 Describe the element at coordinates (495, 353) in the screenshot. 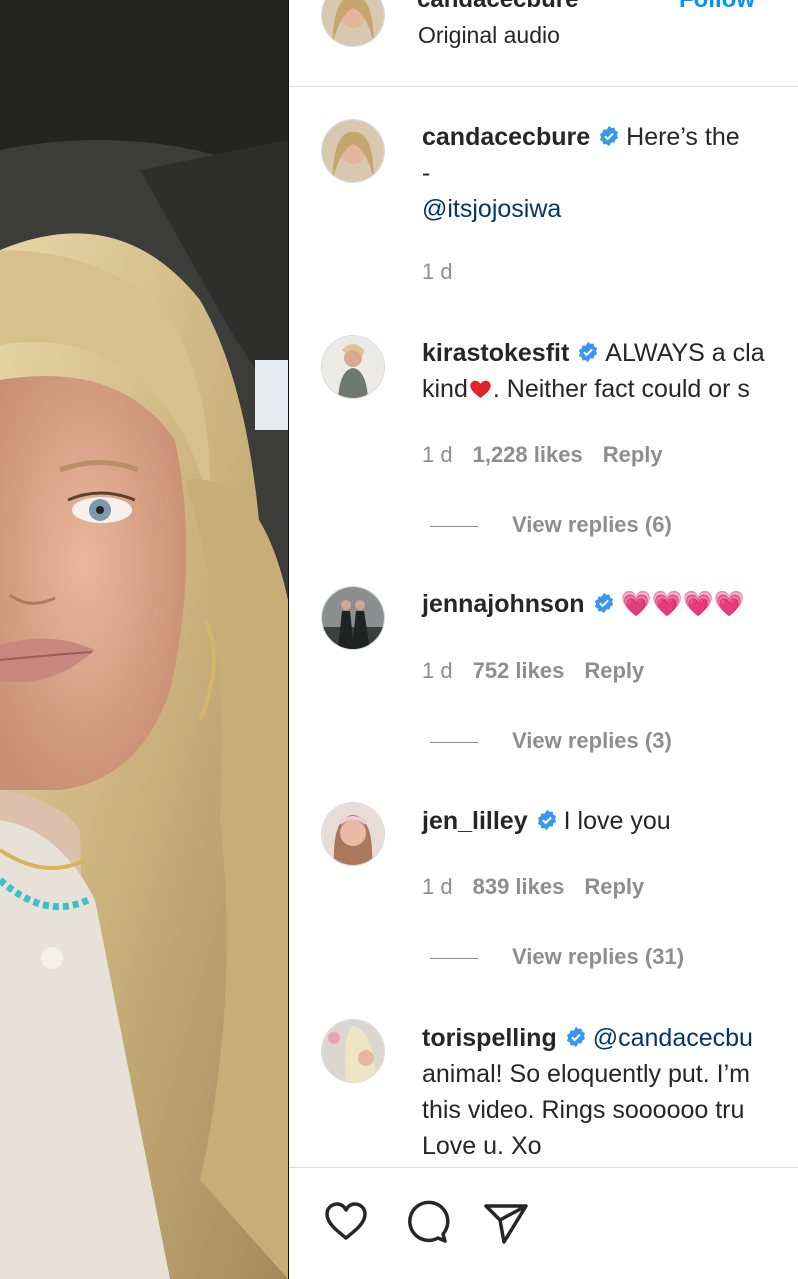

I see `comment-username: kirastokesfit` at that location.